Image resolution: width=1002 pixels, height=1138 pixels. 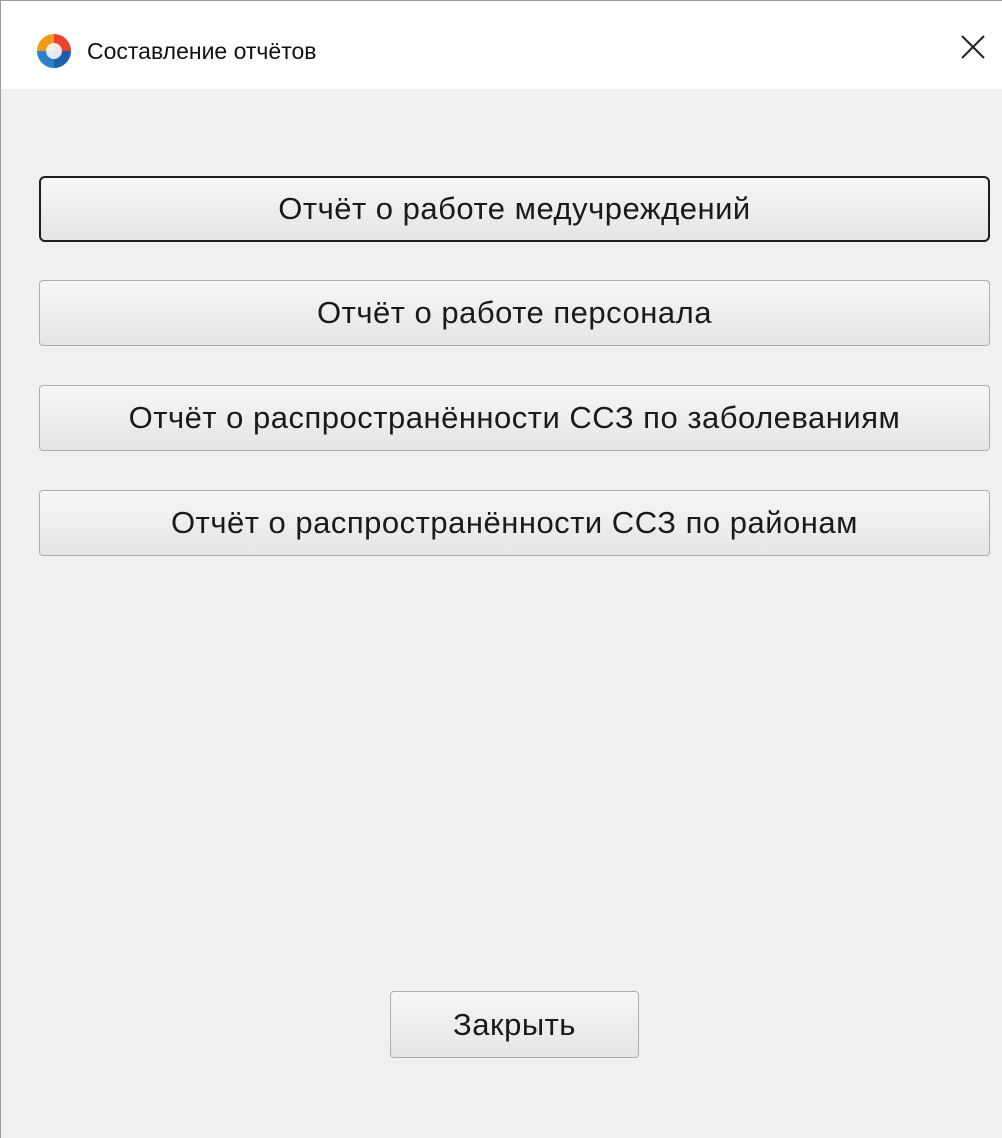 I want to click on window-close-button, so click(x=973, y=49).